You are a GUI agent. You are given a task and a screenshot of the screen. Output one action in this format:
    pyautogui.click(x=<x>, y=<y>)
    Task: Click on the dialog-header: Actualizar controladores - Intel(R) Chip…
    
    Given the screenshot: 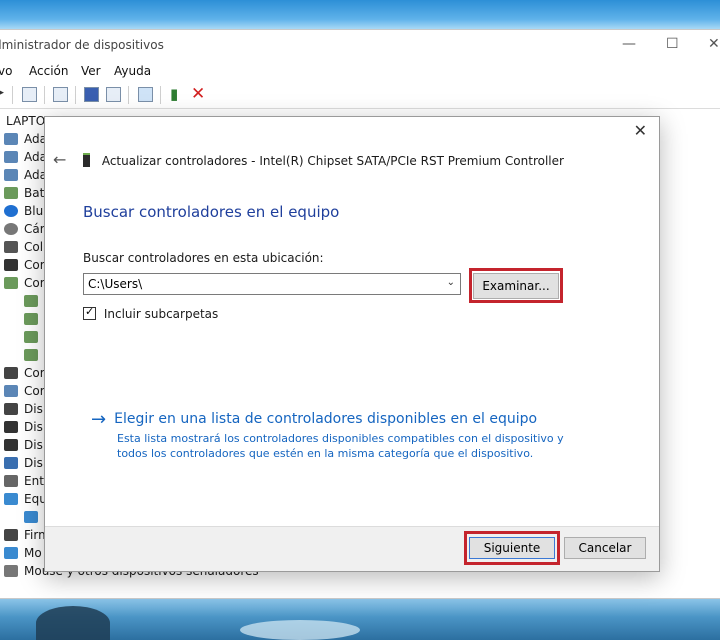 What is the action you would take?
    pyautogui.click(x=323, y=160)
    